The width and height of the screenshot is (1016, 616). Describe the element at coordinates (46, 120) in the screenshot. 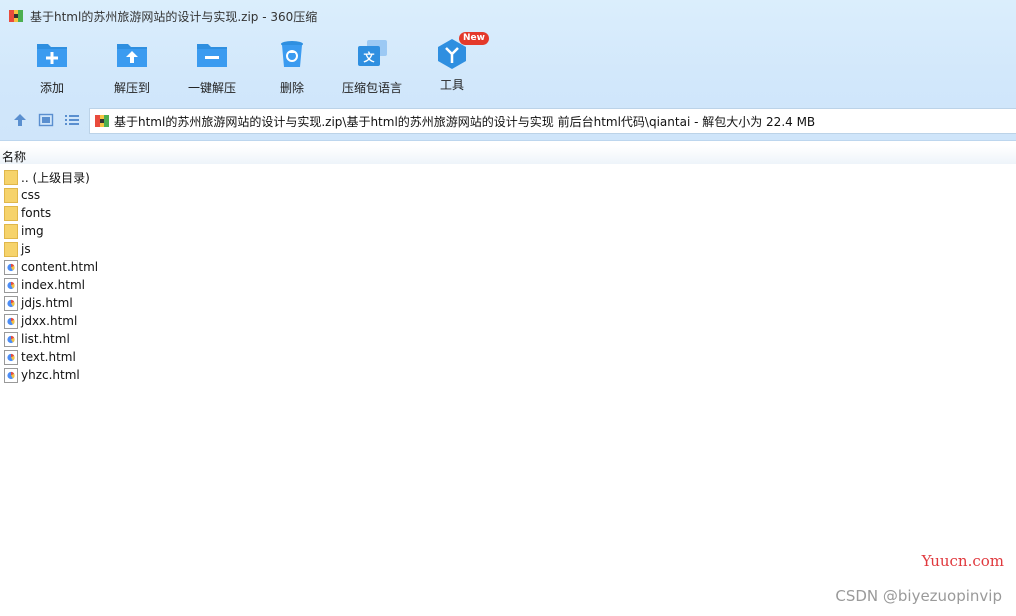

I see `thumbnail-view-icon` at that location.